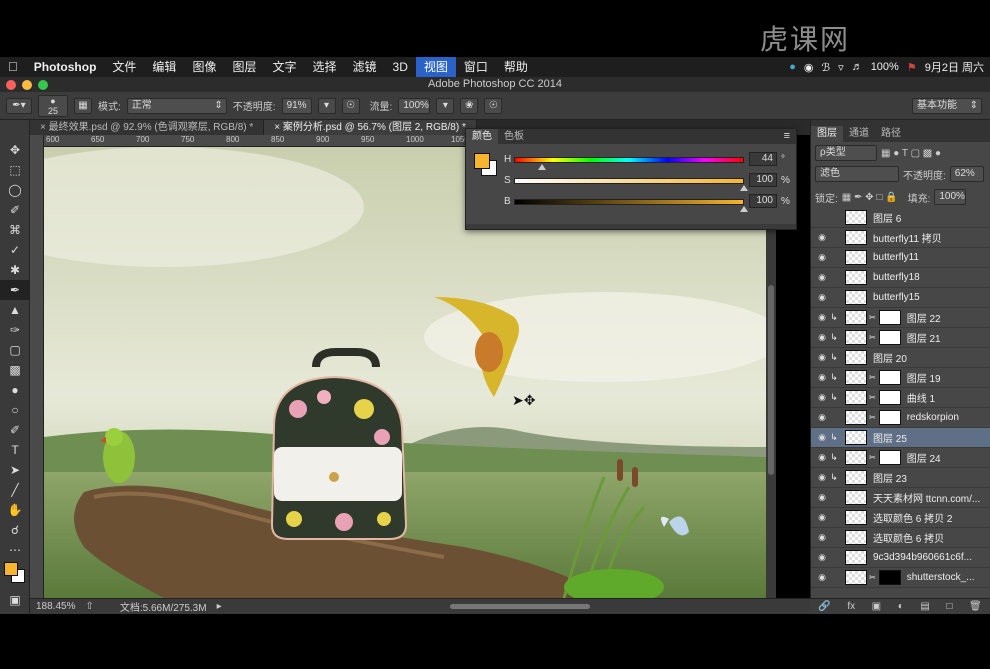 This screenshot has width=990, height=669. I want to click on scroll-thumb, so click(771, 380).